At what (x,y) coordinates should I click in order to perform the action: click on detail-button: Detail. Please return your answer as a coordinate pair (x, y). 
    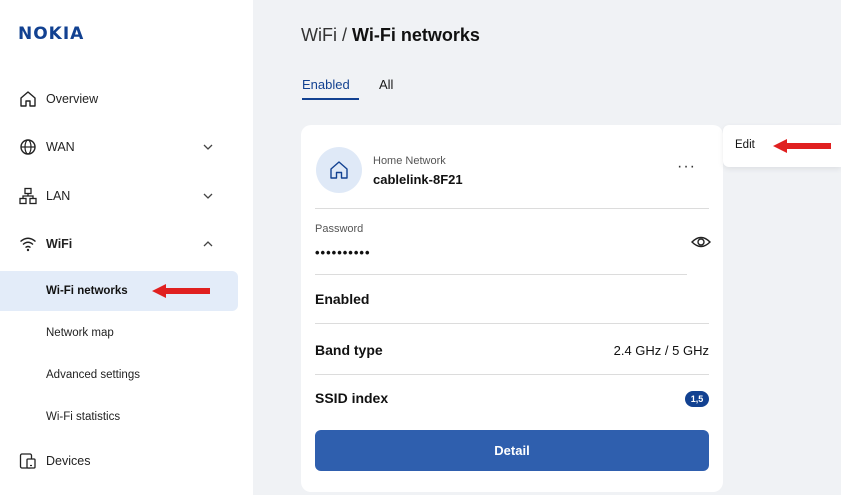
    Looking at the image, I should click on (512, 450).